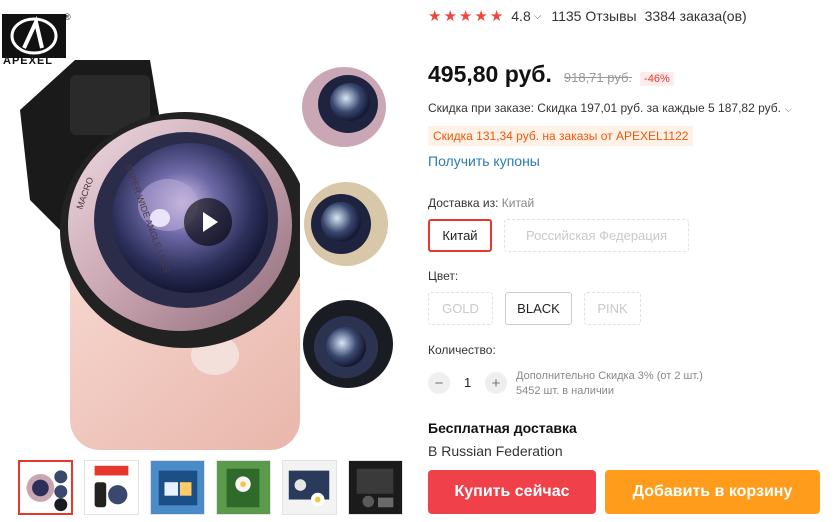  I want to click on rating-value: 4.8, so click(521, 16).